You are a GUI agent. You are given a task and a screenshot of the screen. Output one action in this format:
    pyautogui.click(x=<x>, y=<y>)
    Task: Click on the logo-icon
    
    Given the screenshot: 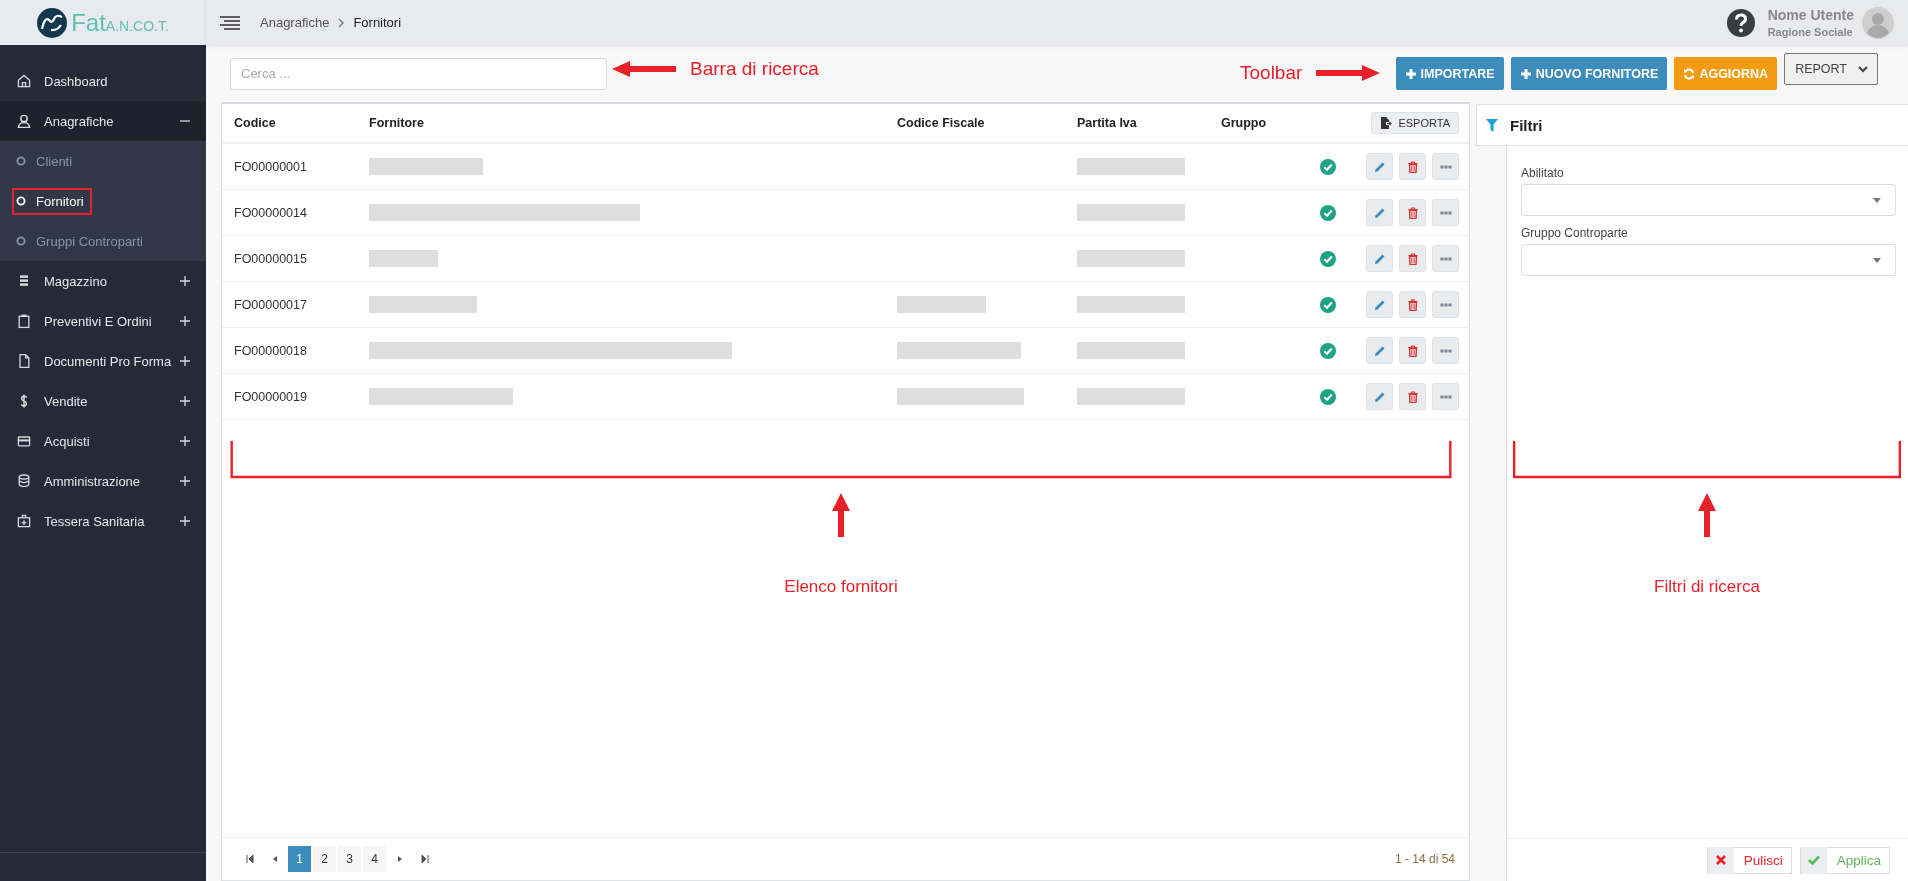 What is the action you would take?
    pyautogui.click(x=52, y=22)
    